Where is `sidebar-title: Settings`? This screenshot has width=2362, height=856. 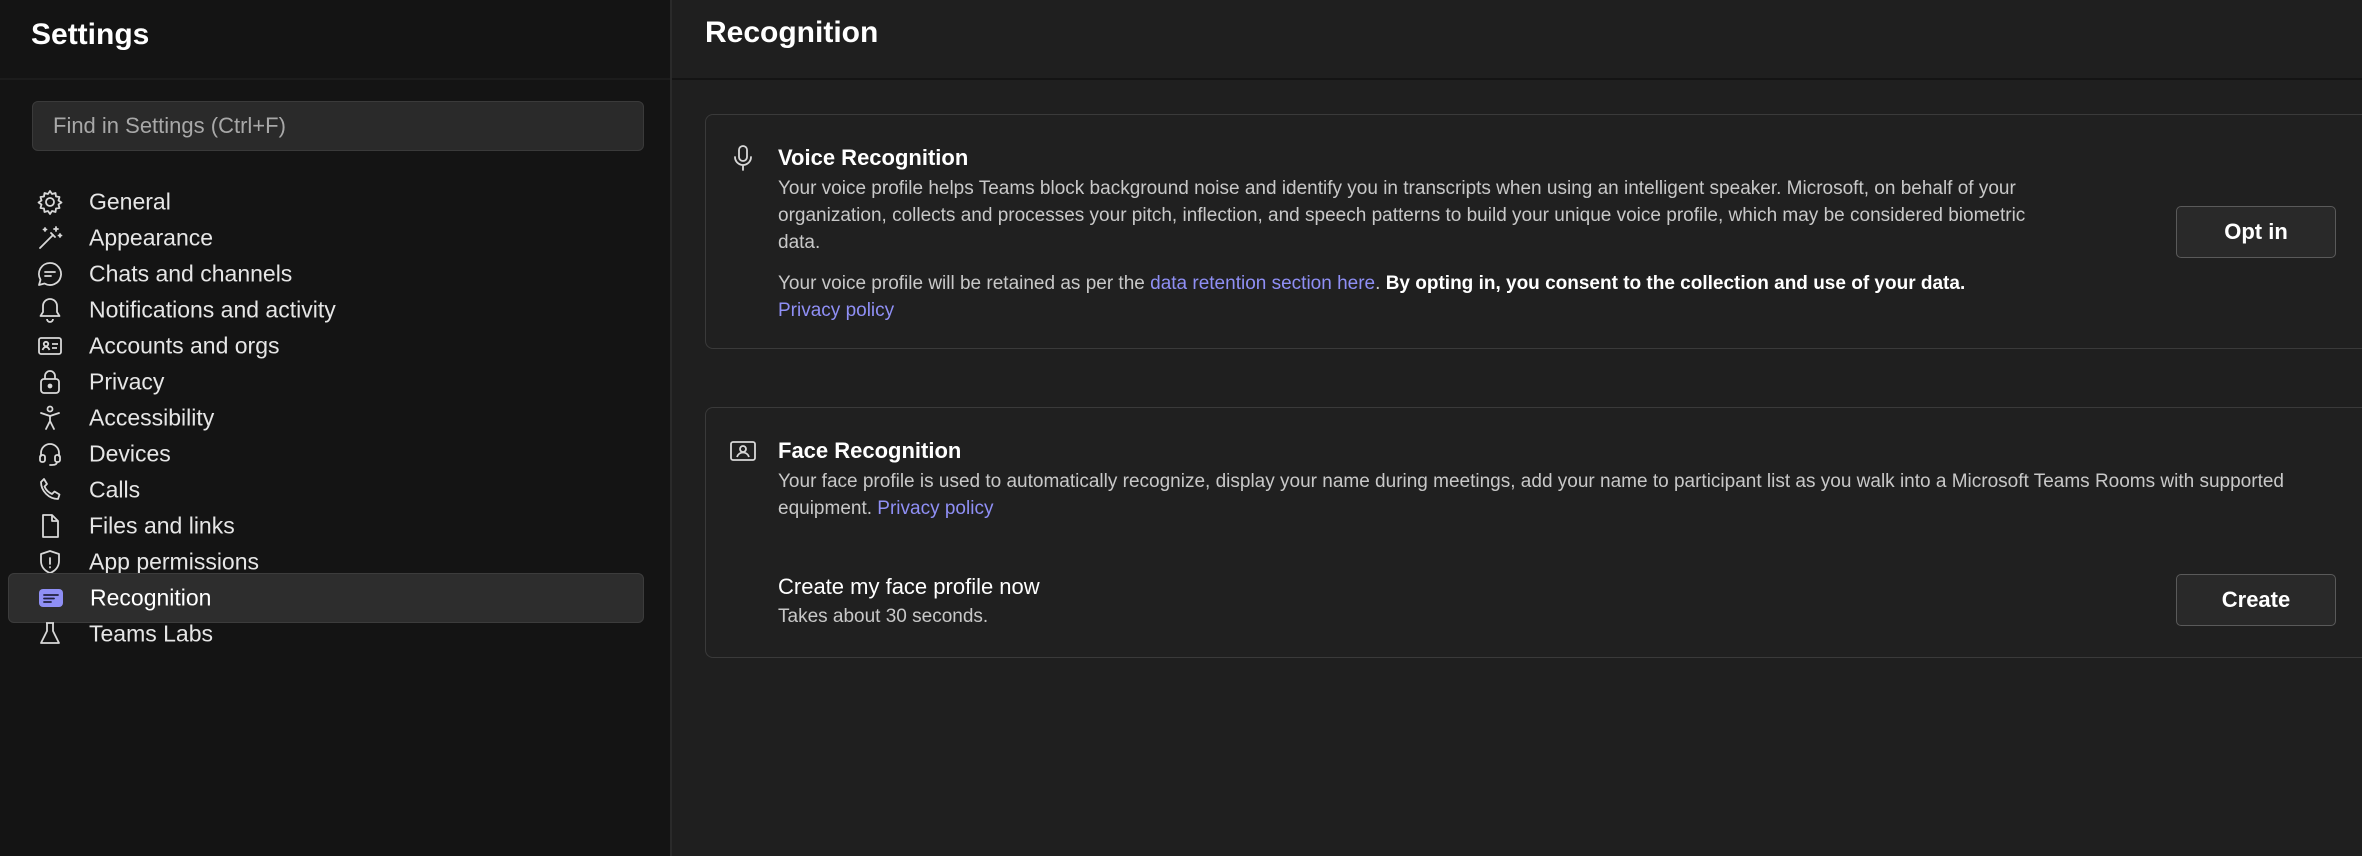
sidebar-title: Settings is located at coordinates (90, 34).